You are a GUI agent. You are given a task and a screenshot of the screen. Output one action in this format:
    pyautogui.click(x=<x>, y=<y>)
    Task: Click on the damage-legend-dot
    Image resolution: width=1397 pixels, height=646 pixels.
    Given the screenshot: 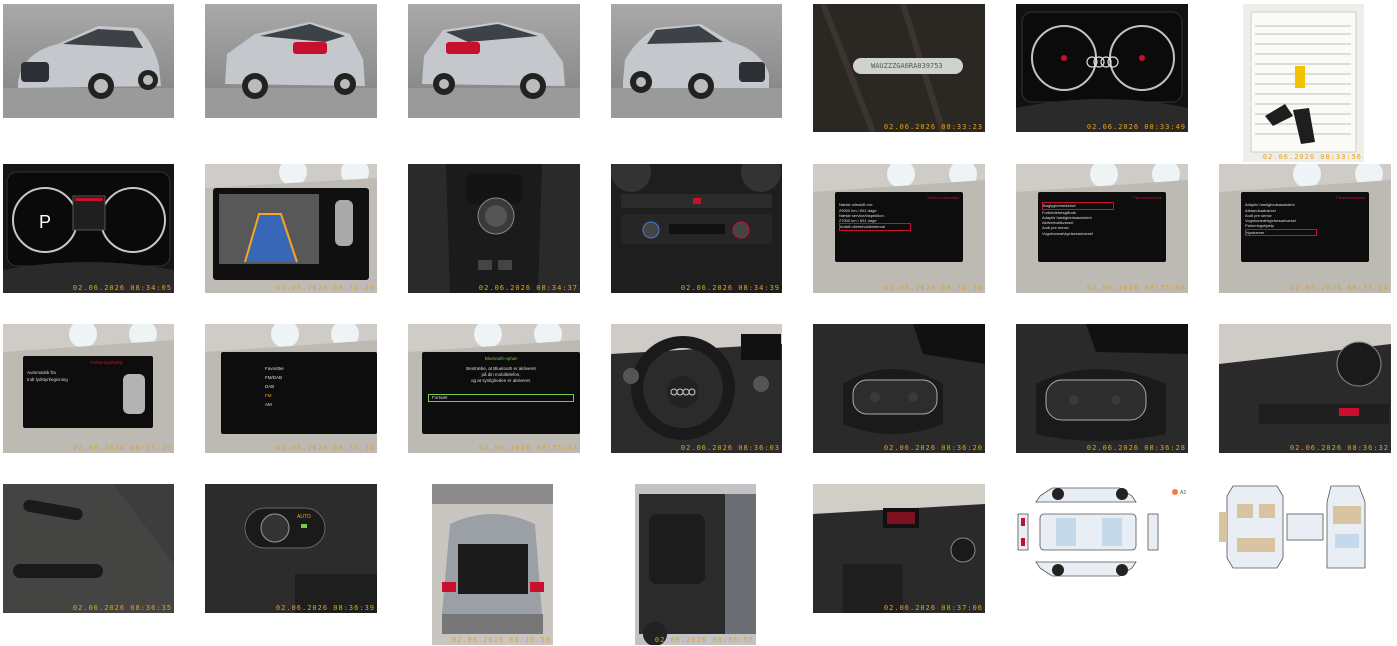 What is the action you would take?
    pyautogui.click(x=1175, y=492)
    